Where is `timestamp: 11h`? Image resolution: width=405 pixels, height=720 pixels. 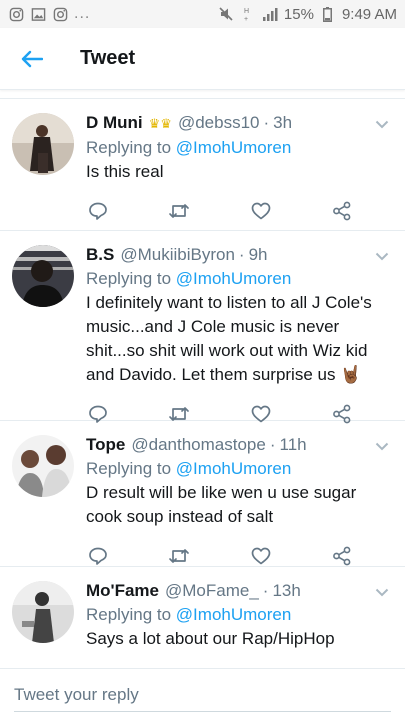 timestamp: 11h is located at coordinates (293, 444).